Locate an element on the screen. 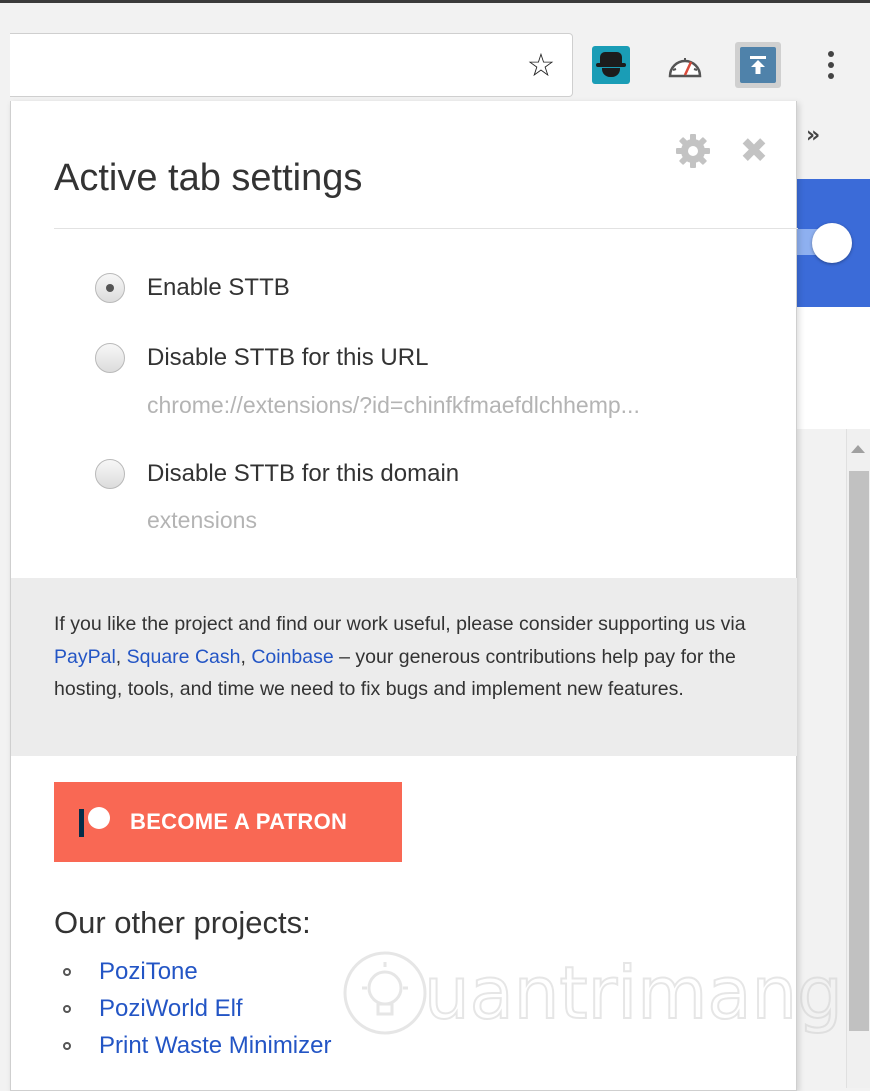 This screenshot has height=1091, width=870. square-cash-link: Square Cash is located at coordinates (184, 657).